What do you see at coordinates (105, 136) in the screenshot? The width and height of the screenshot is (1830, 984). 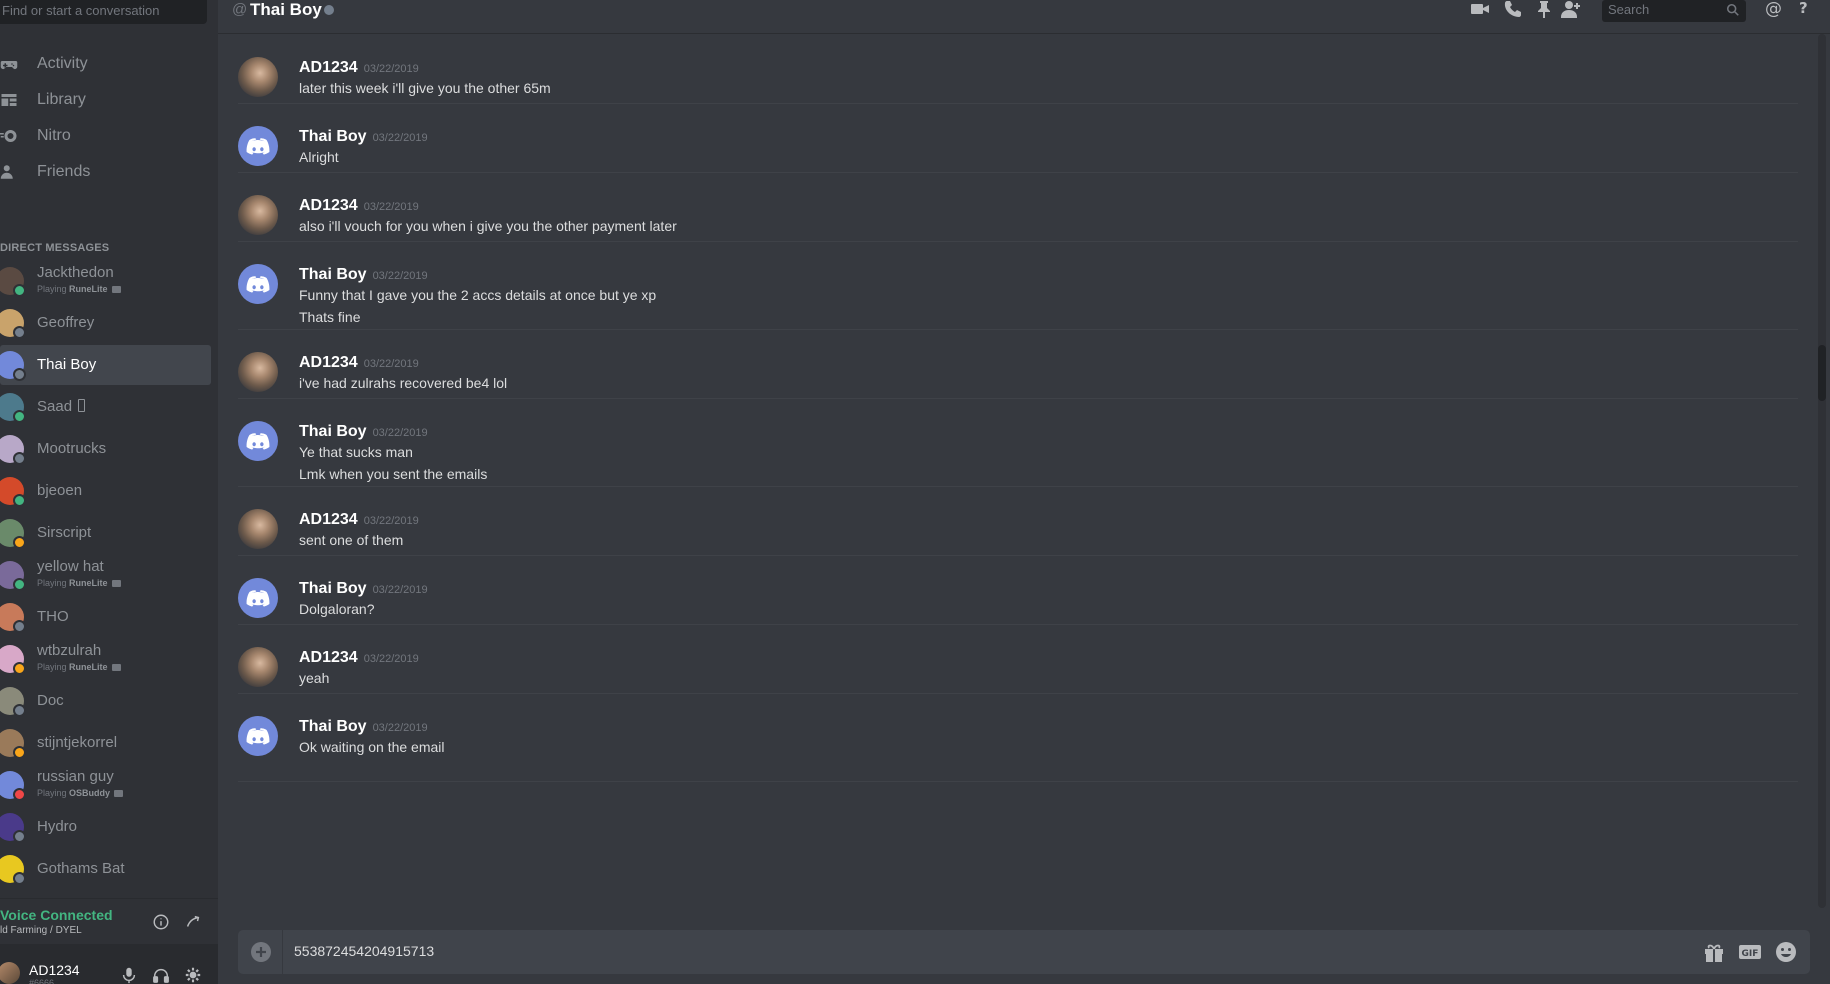 I see `nav-nitro: Nitro` at bounding box center [105, 136].